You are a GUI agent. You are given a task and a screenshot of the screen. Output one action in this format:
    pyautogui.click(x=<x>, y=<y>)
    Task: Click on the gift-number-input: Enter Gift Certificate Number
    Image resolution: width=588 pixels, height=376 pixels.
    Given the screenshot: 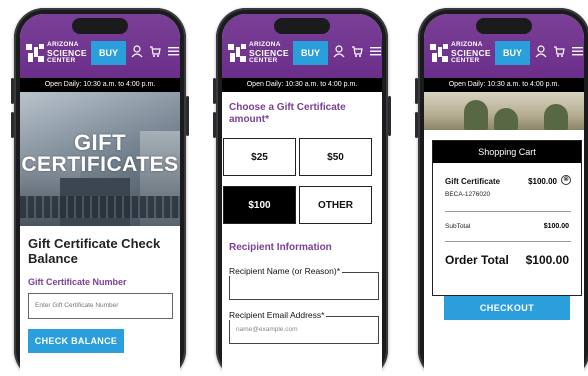 What is the action you would take?
    pyautogui.click(x=100, y=306)
    